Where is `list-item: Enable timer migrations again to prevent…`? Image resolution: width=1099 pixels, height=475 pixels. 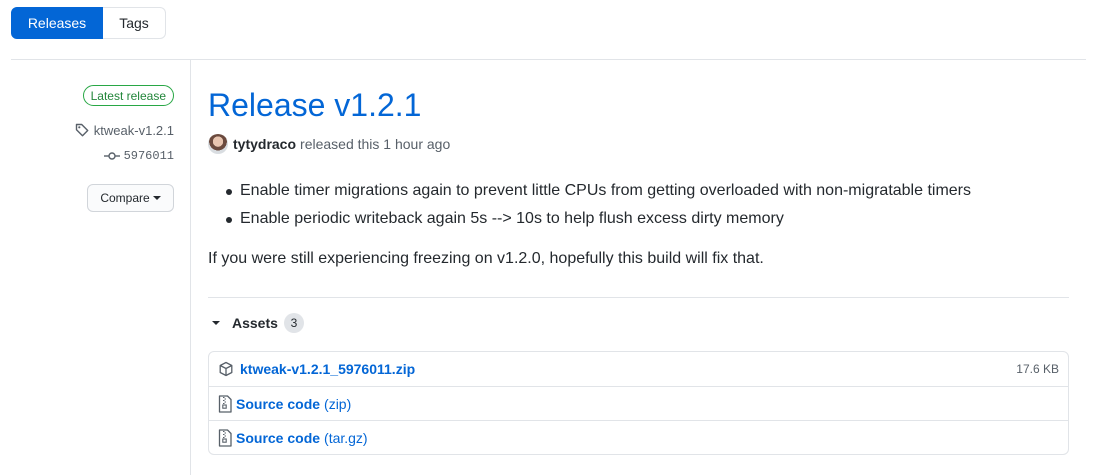 list-item: Enable timer migrations again to prevent… is located at coordinates (598, 191).